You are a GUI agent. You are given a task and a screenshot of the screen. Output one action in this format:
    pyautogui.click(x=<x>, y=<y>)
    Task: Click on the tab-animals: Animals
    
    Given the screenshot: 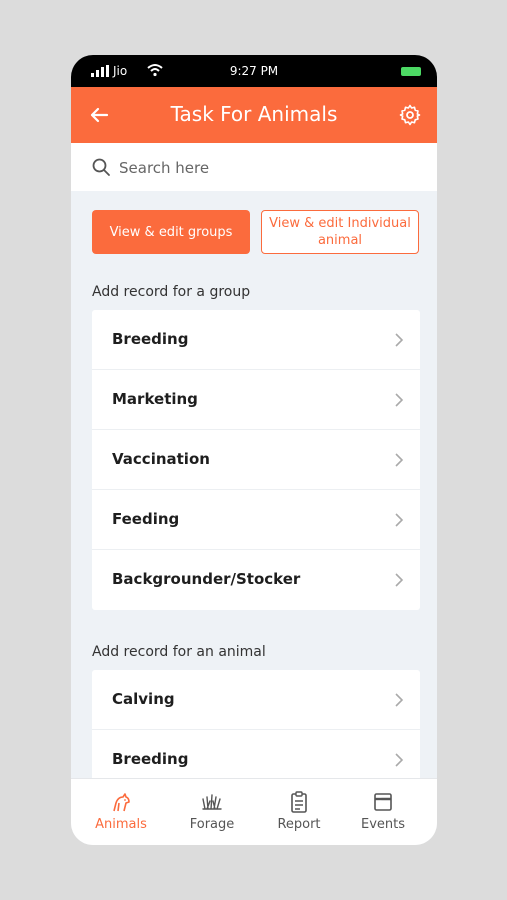 What is the action you would take?
    pyautogui.click(x=121, y=811)
    